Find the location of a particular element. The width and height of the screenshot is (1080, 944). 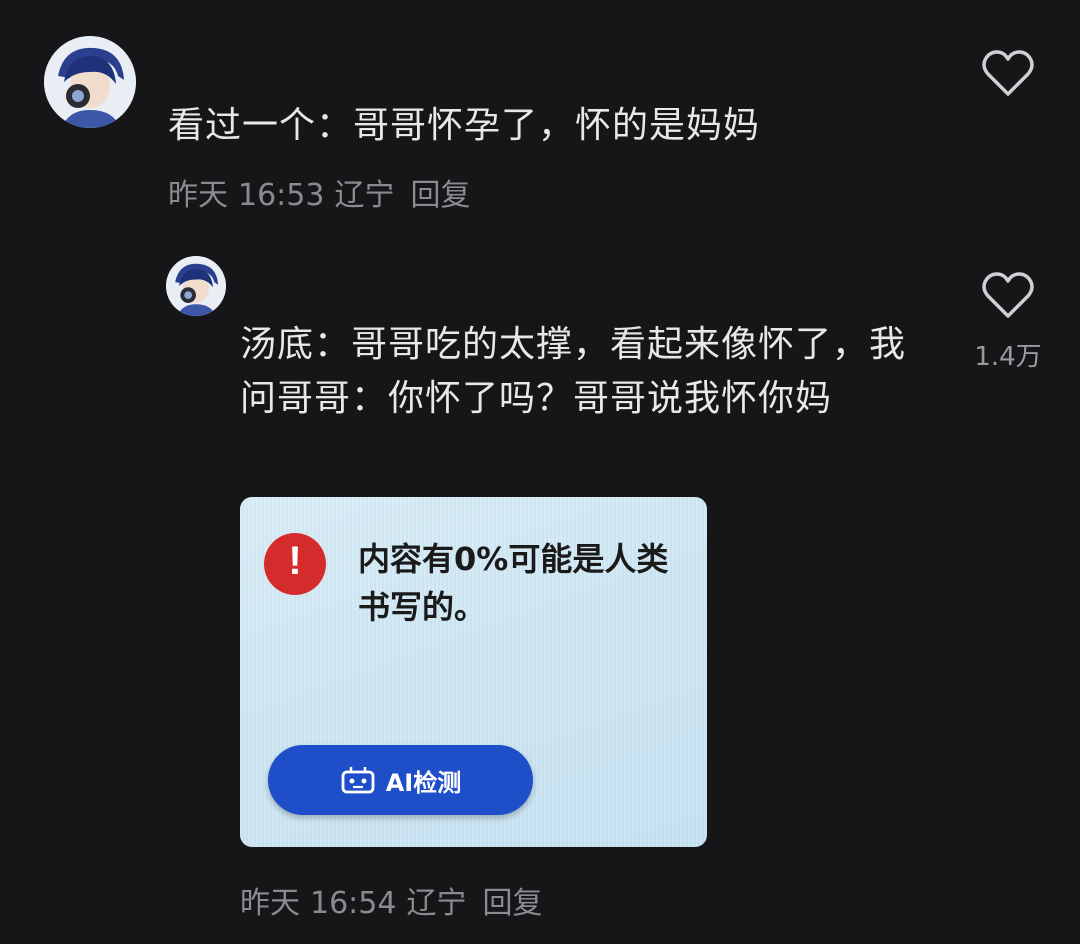

comment-meta: 昨天 16:54 辽宁 回复 is located at coordinates (391, 900).